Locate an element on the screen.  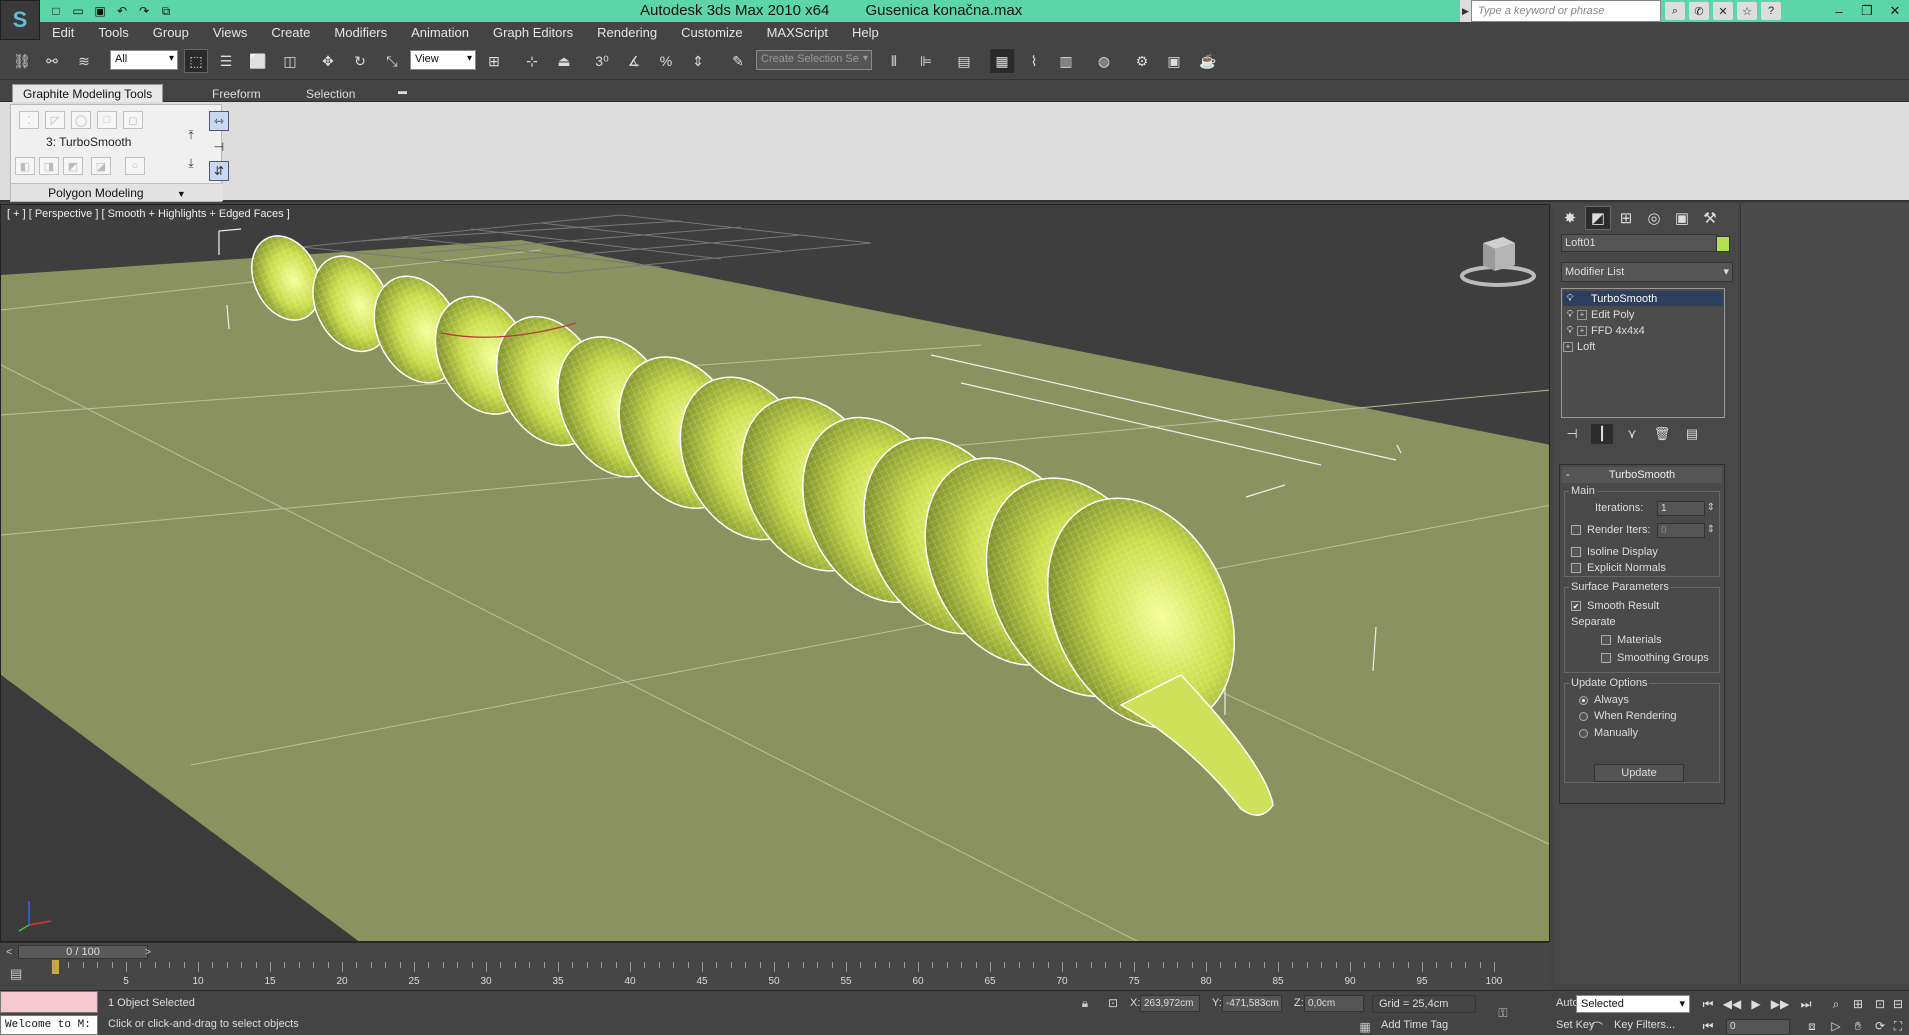
undo-icon: ↶ is located at coordinates (122, 11).